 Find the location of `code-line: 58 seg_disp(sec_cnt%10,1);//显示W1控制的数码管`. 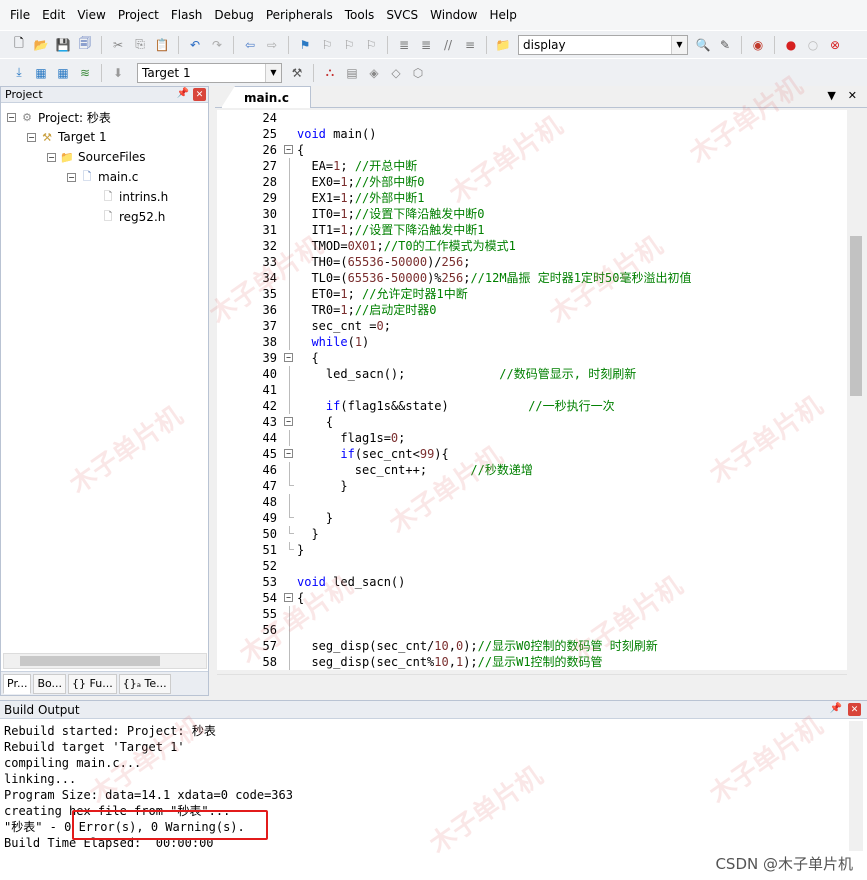

code-line: 58 seg_disp(sec_cnt%10,1);//显示W1控制的数码管 is located at coordinates (532, 662).